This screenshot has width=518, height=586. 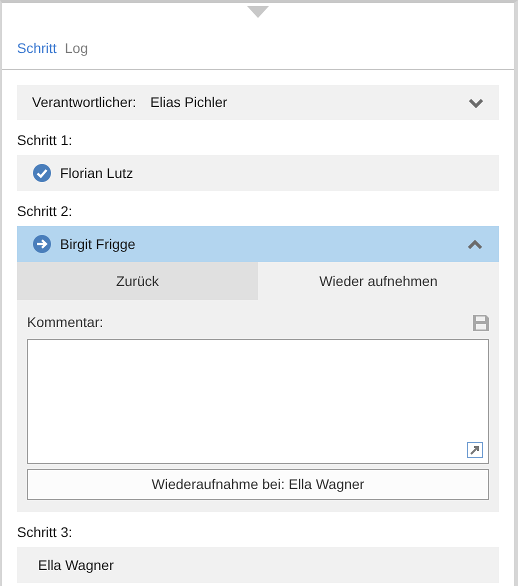 What do you see at coordinates (258, 102) in the screenshot?
I see `responsible-dropdown: Verantwortlicher: Elias Pichler` at bounding box center [258, 102].